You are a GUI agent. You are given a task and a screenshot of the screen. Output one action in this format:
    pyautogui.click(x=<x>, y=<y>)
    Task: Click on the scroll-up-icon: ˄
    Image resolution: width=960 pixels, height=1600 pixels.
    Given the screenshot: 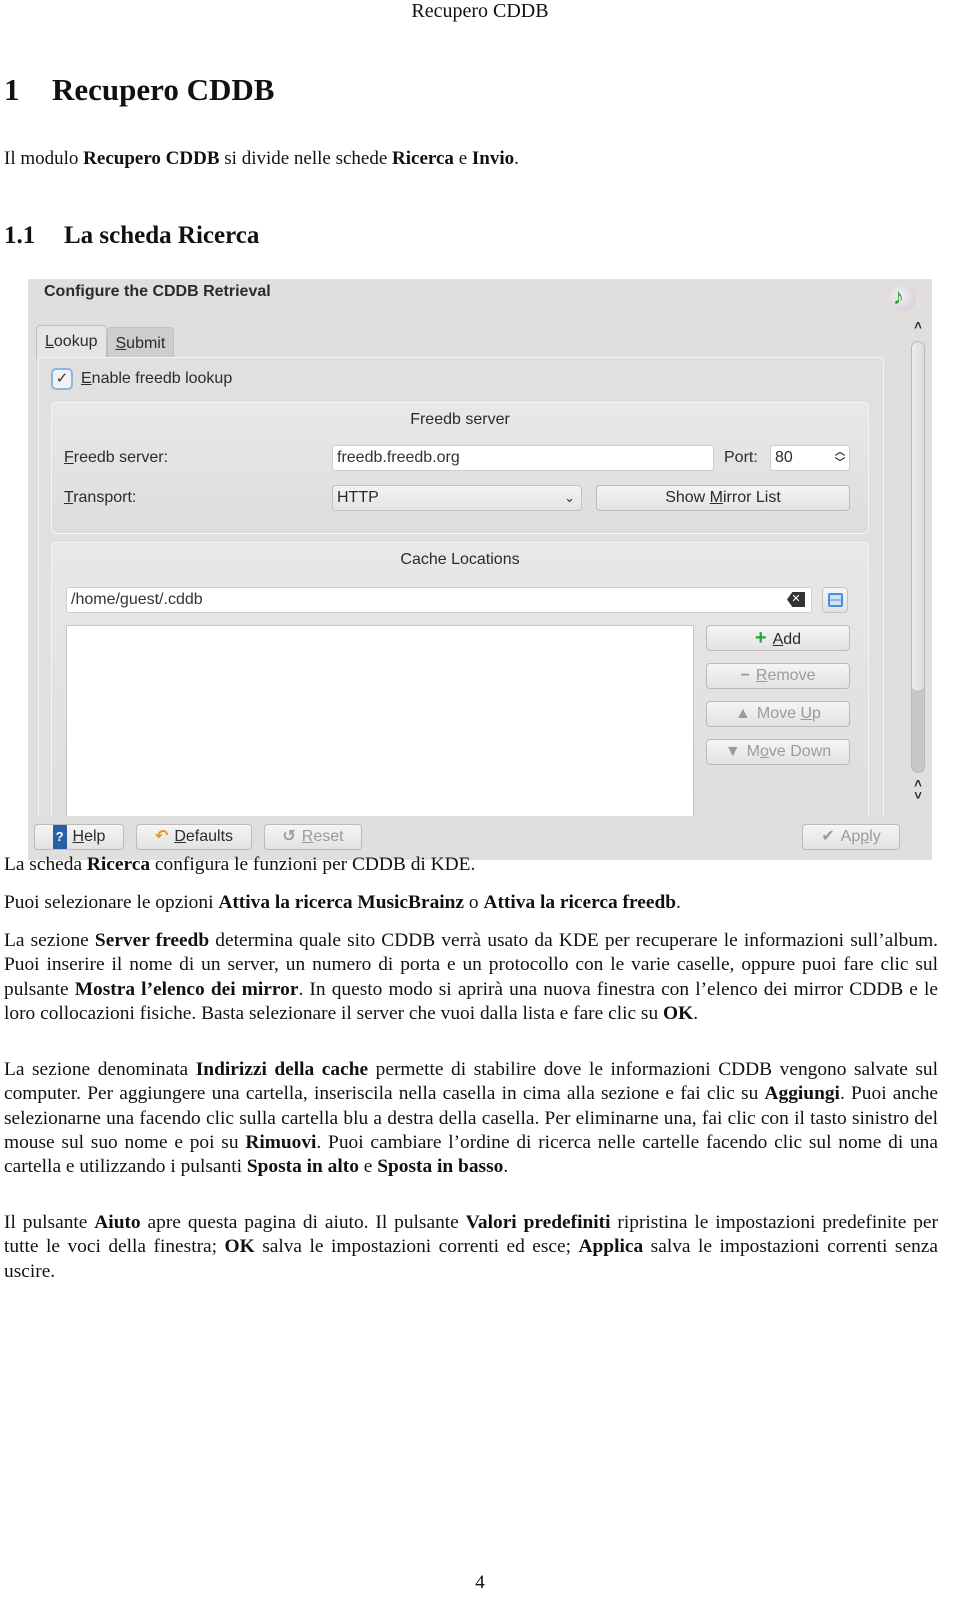 What is the action you would take?
    pyautogui.click(x=918, y=326)
    